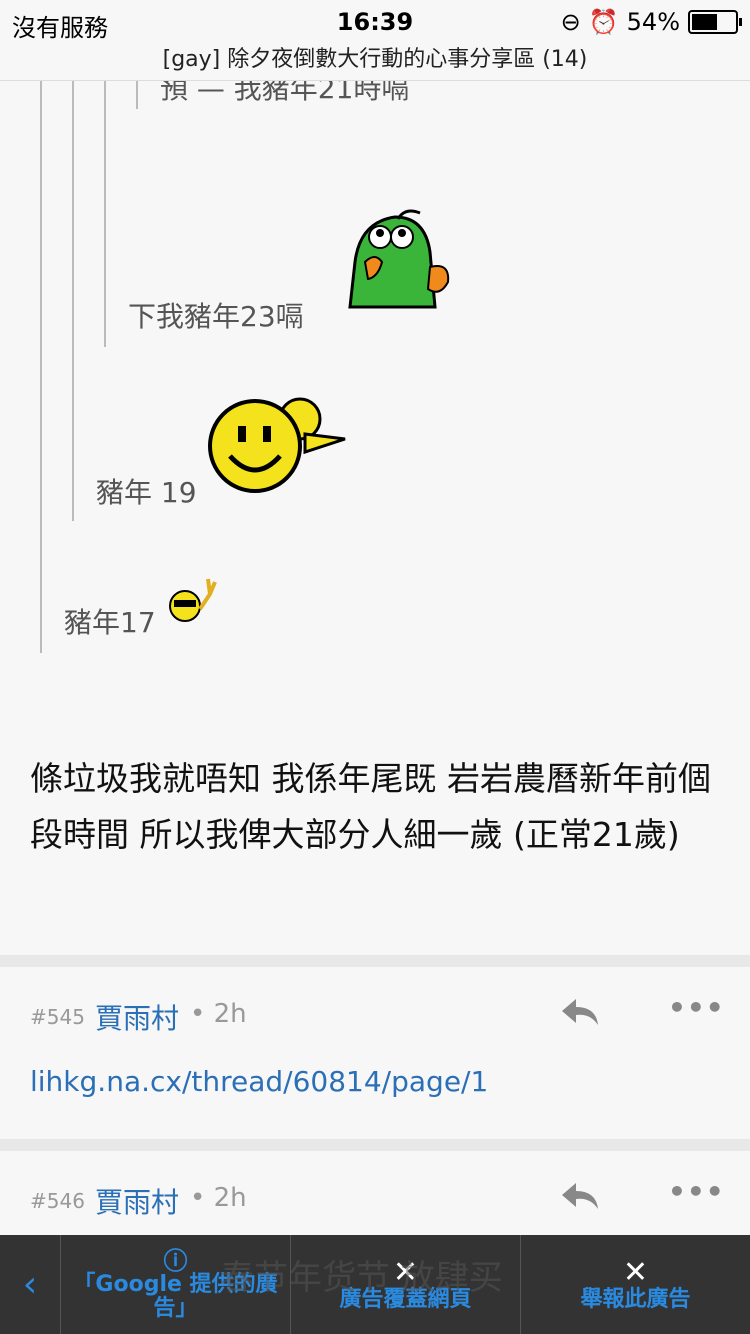  What do you see at coordinates (57, 1201) in the screenshot?
I see `post-number: #546` at bounding box center [57, 1201].